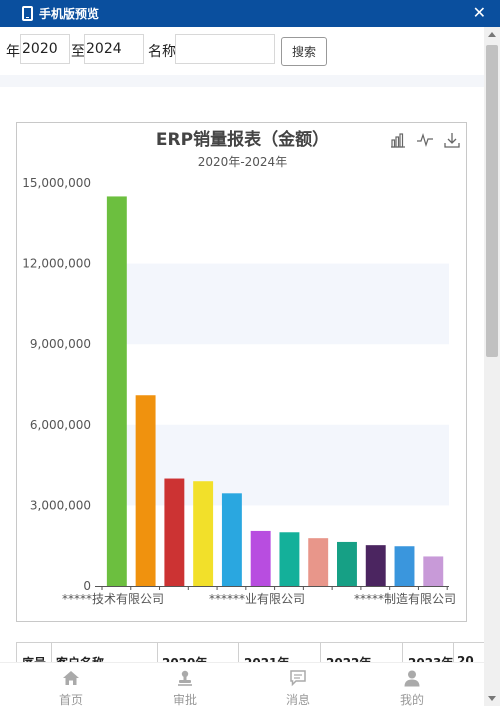  I want to click on bottom-nav: 首页 审批 消息 我的, so click(242, 684).